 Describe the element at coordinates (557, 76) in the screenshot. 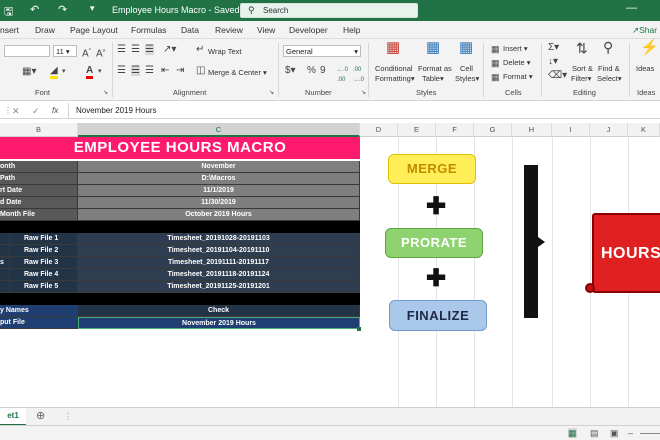

I see `clear-icon: ⌫▾` at that location.